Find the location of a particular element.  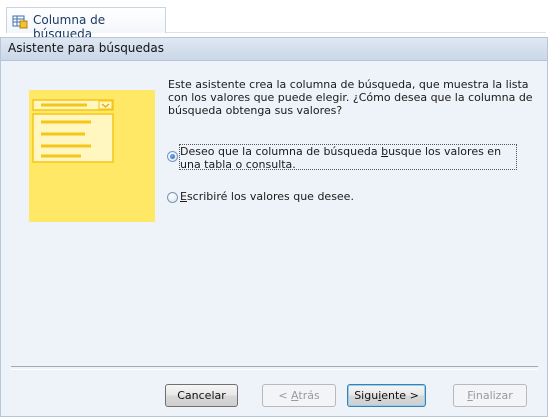

next-button: Siguiente > is located at coordinates (386, 395).